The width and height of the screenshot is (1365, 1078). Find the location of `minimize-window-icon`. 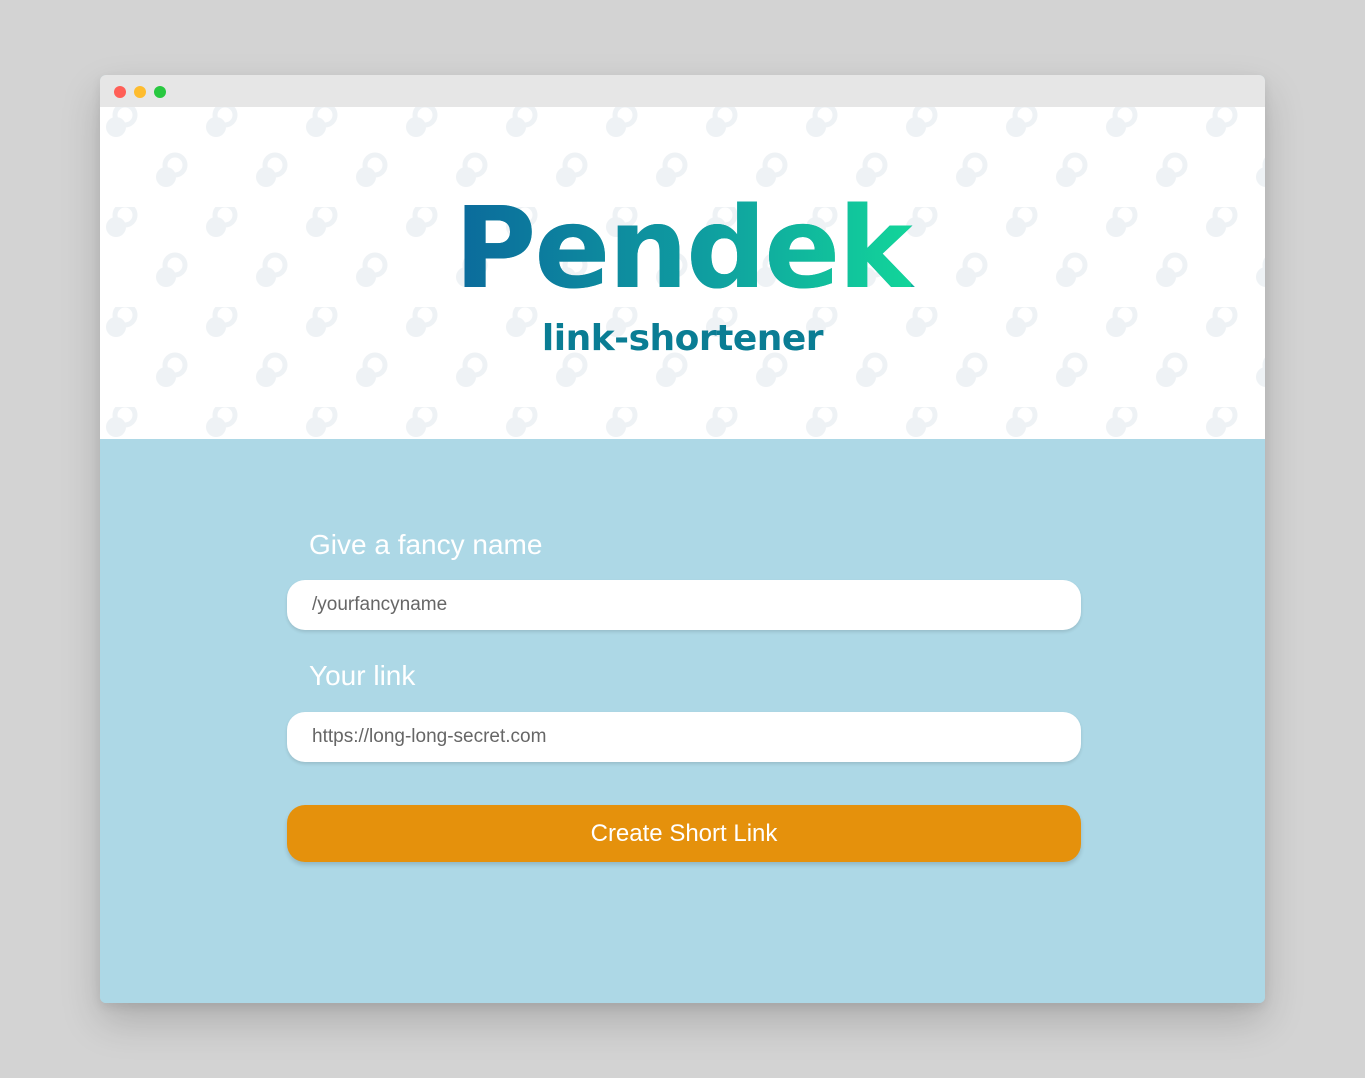

minimize-window-icon is located at coordinates (140, 92).